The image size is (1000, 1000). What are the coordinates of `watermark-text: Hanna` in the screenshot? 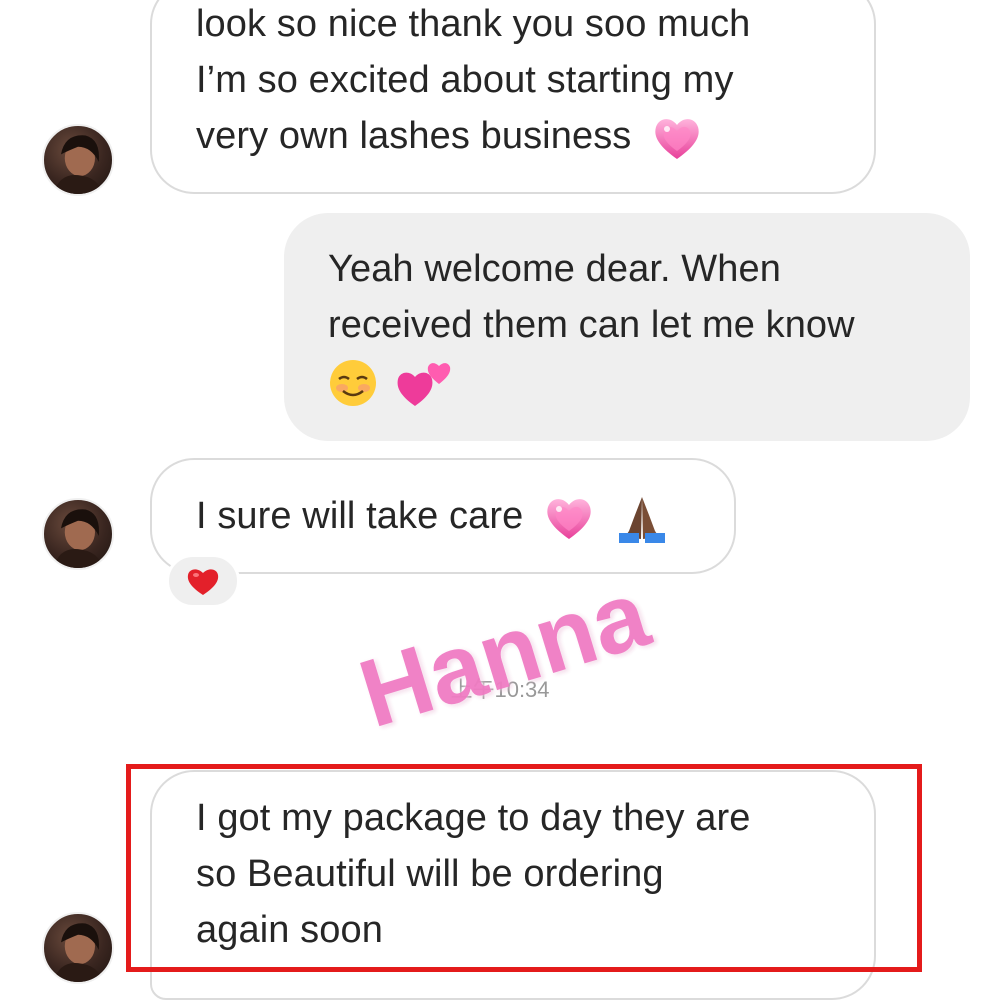 It's located at (504, 654).